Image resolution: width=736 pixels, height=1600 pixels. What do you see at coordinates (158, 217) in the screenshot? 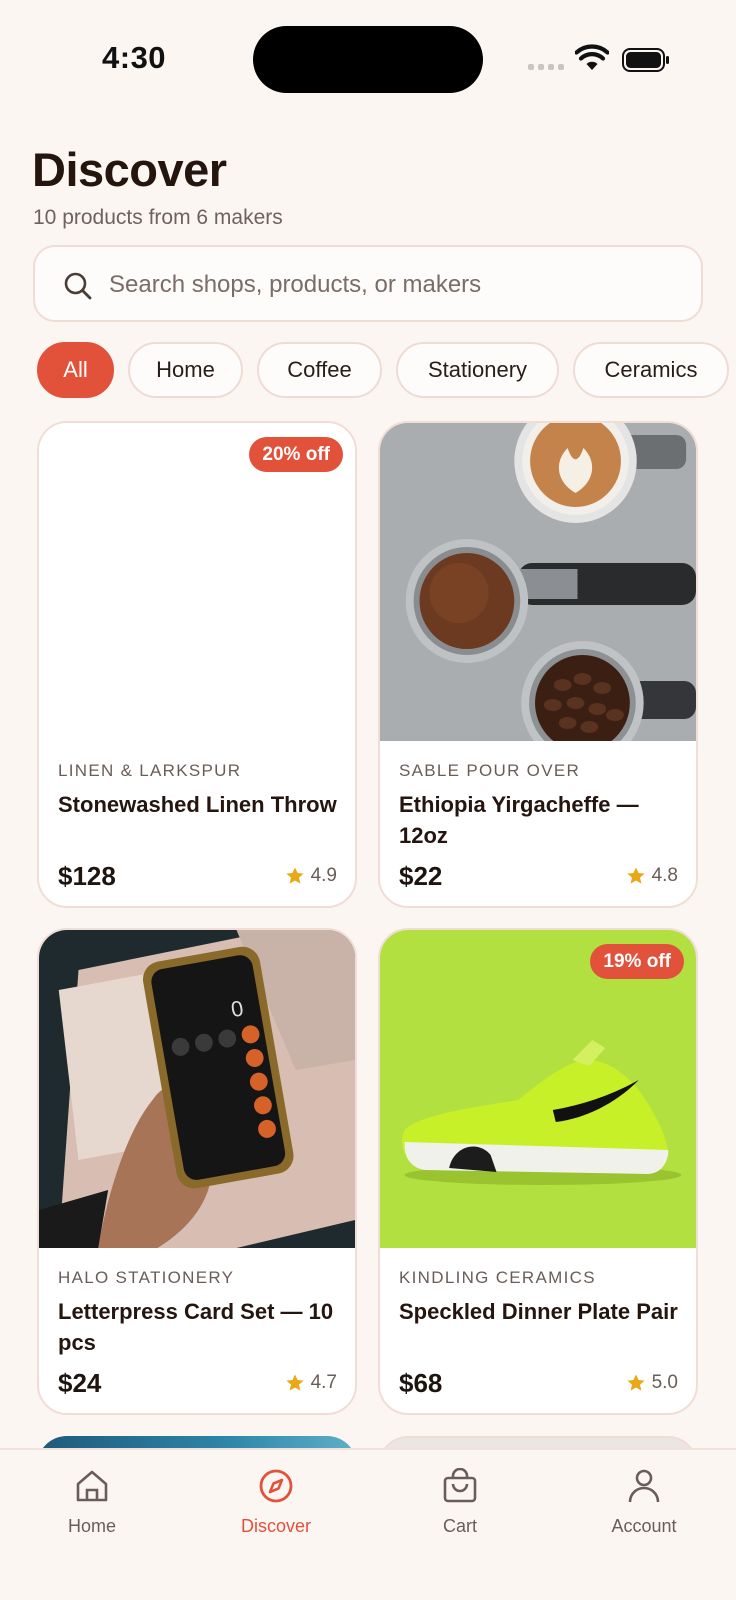
I see `page-subtitle: 10 products from 6 makers` at bounding box center [158, 217].